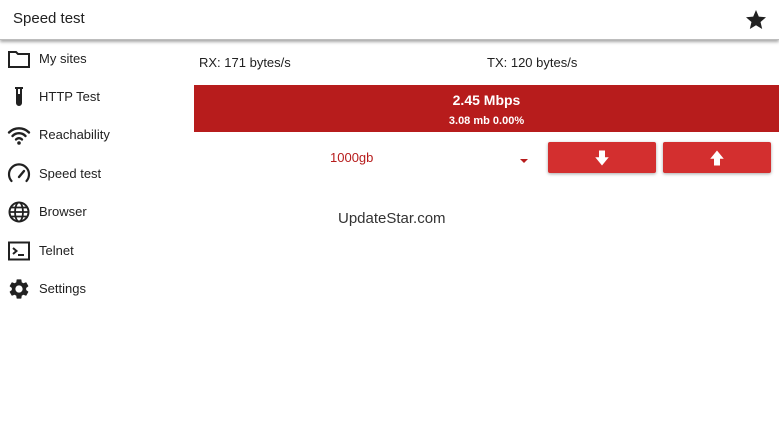  I want to click on sidebar-item-my-sites: My sites, so click(95, 59).